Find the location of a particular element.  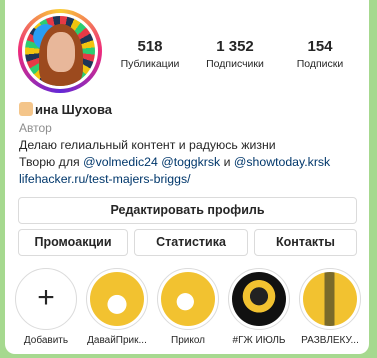

highlight-add-ring: + is located at coordinates (46, 299).